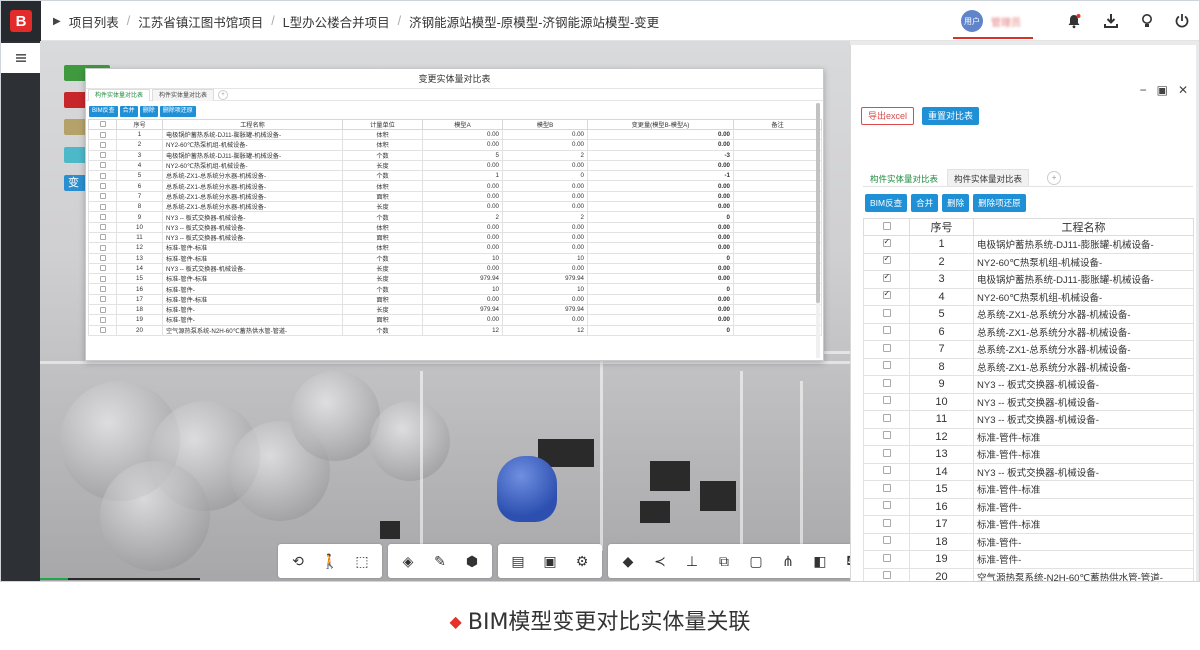 This screenshot has height=650, width=1200. What do you see at coordinates (408, 561) in the screenshot?
I see `section-box-icon: ◈` at bounding box center [408, 561].